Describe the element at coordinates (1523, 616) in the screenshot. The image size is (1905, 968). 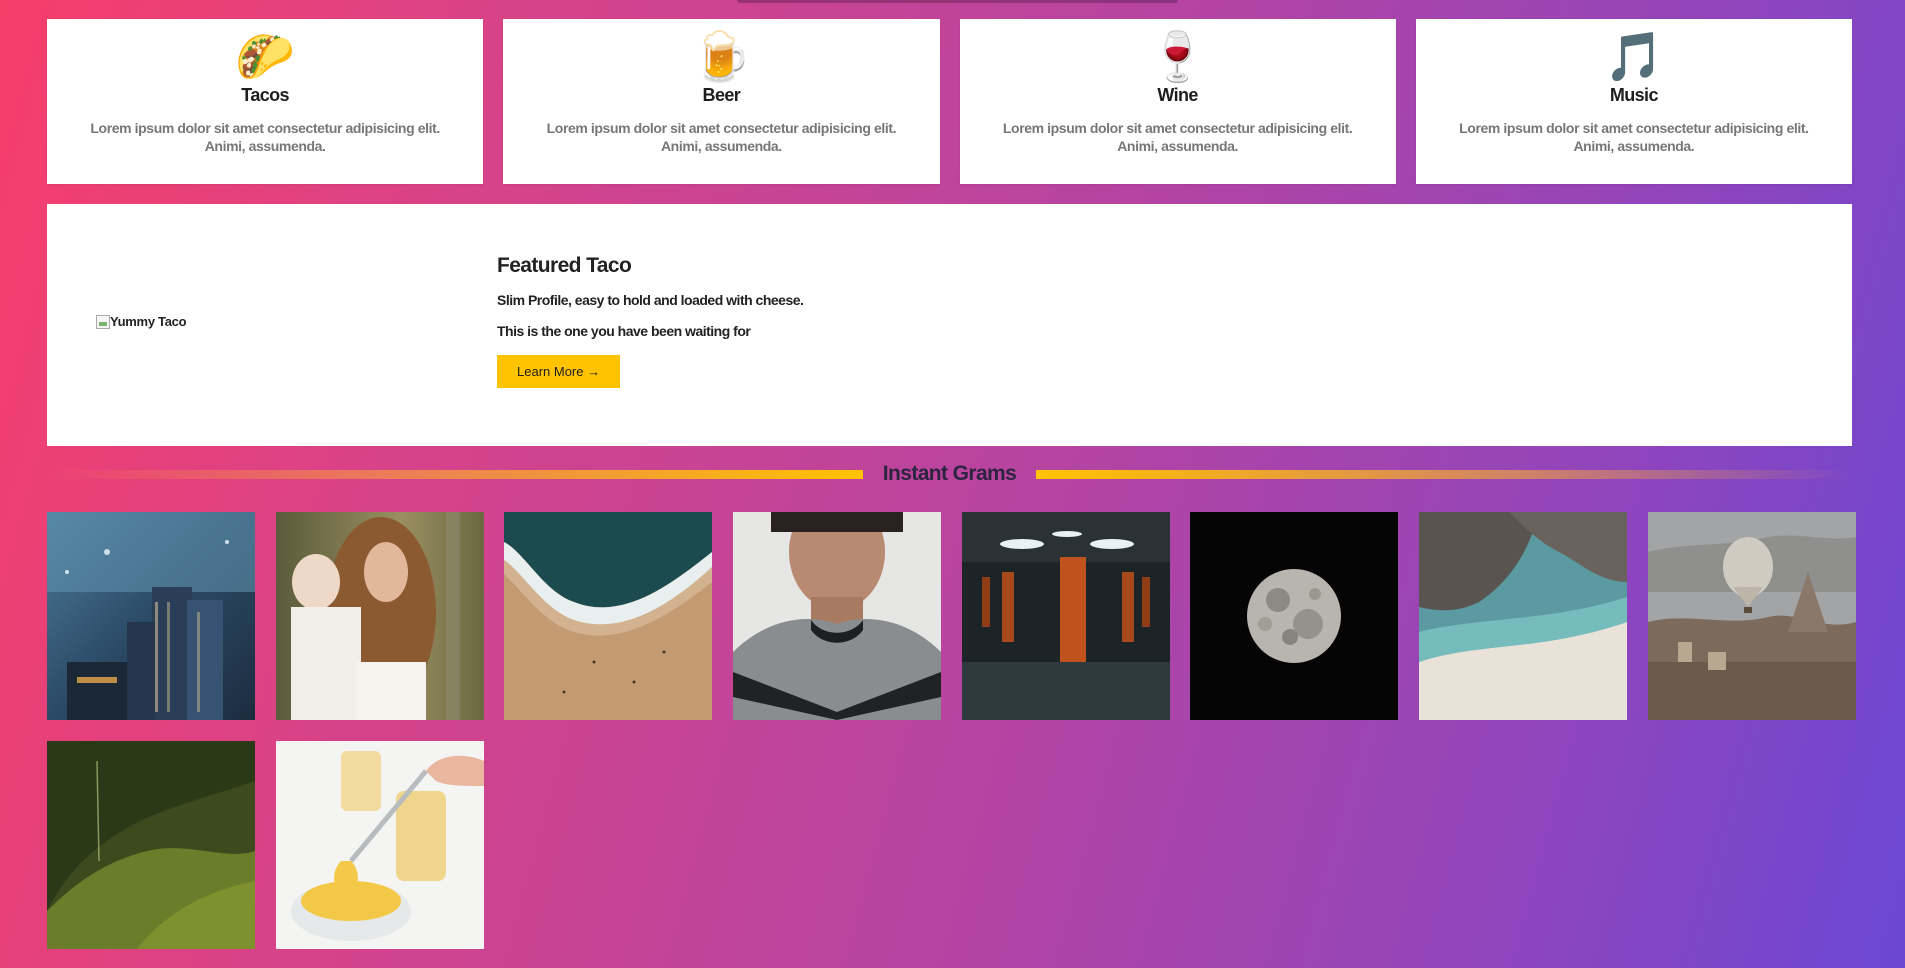
I see `rocky-cove-photo` at that location.